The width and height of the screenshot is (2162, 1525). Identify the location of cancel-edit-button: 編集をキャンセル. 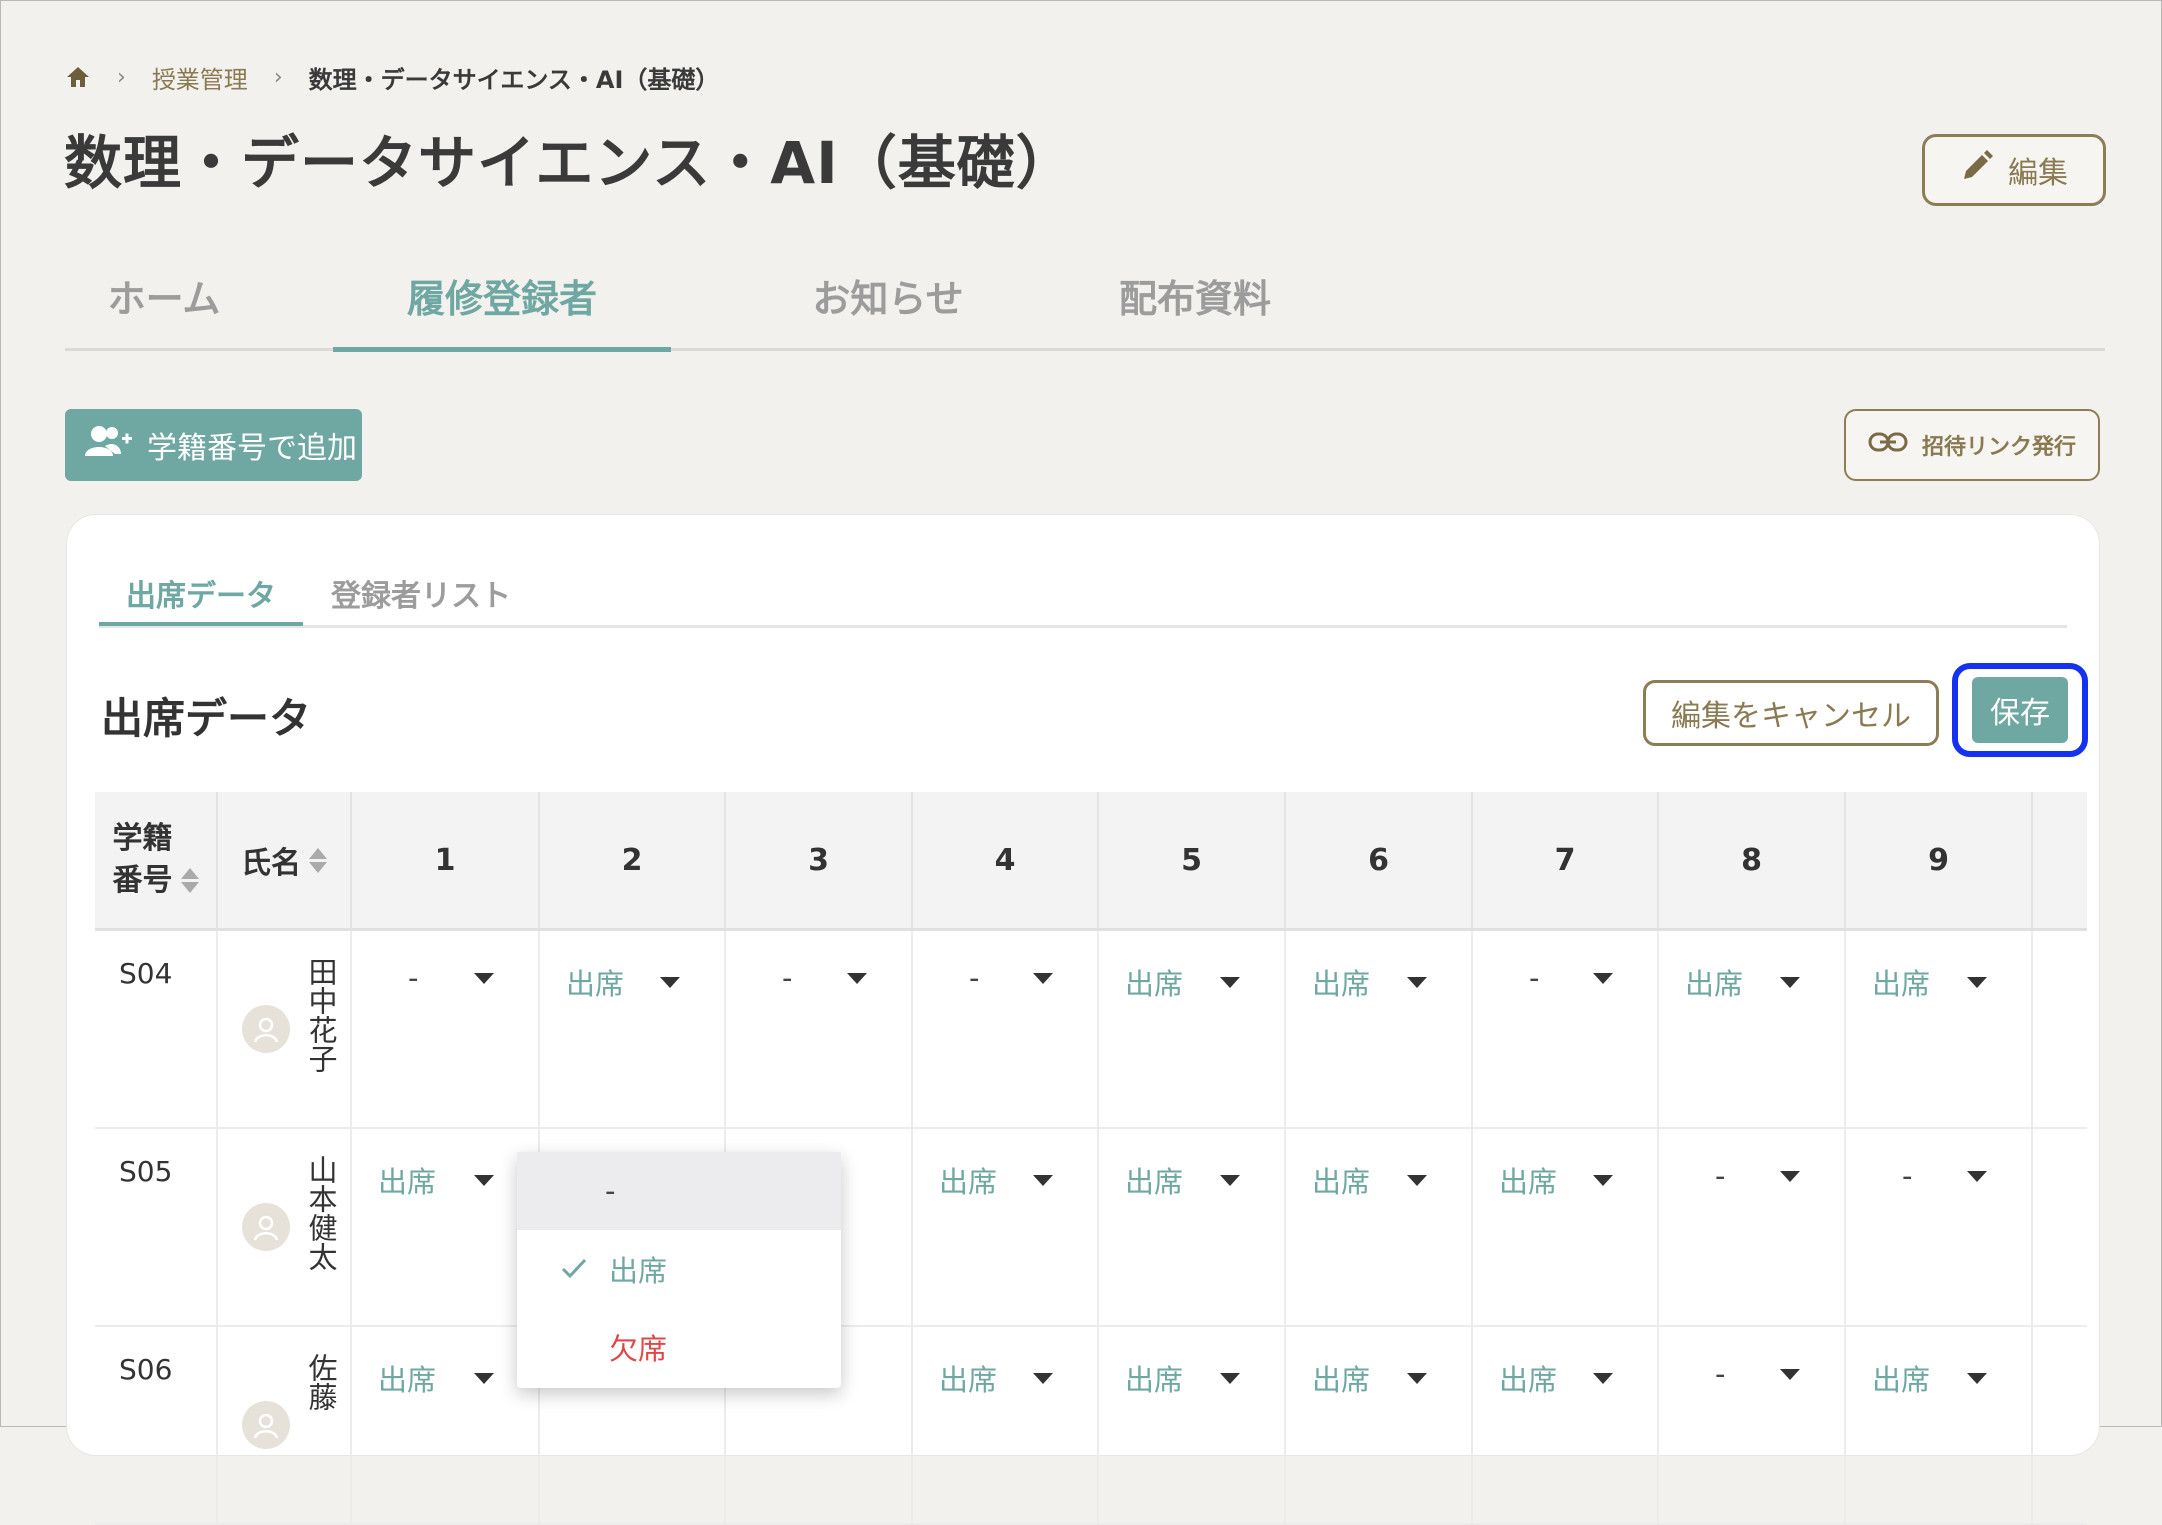
(1791, 713).